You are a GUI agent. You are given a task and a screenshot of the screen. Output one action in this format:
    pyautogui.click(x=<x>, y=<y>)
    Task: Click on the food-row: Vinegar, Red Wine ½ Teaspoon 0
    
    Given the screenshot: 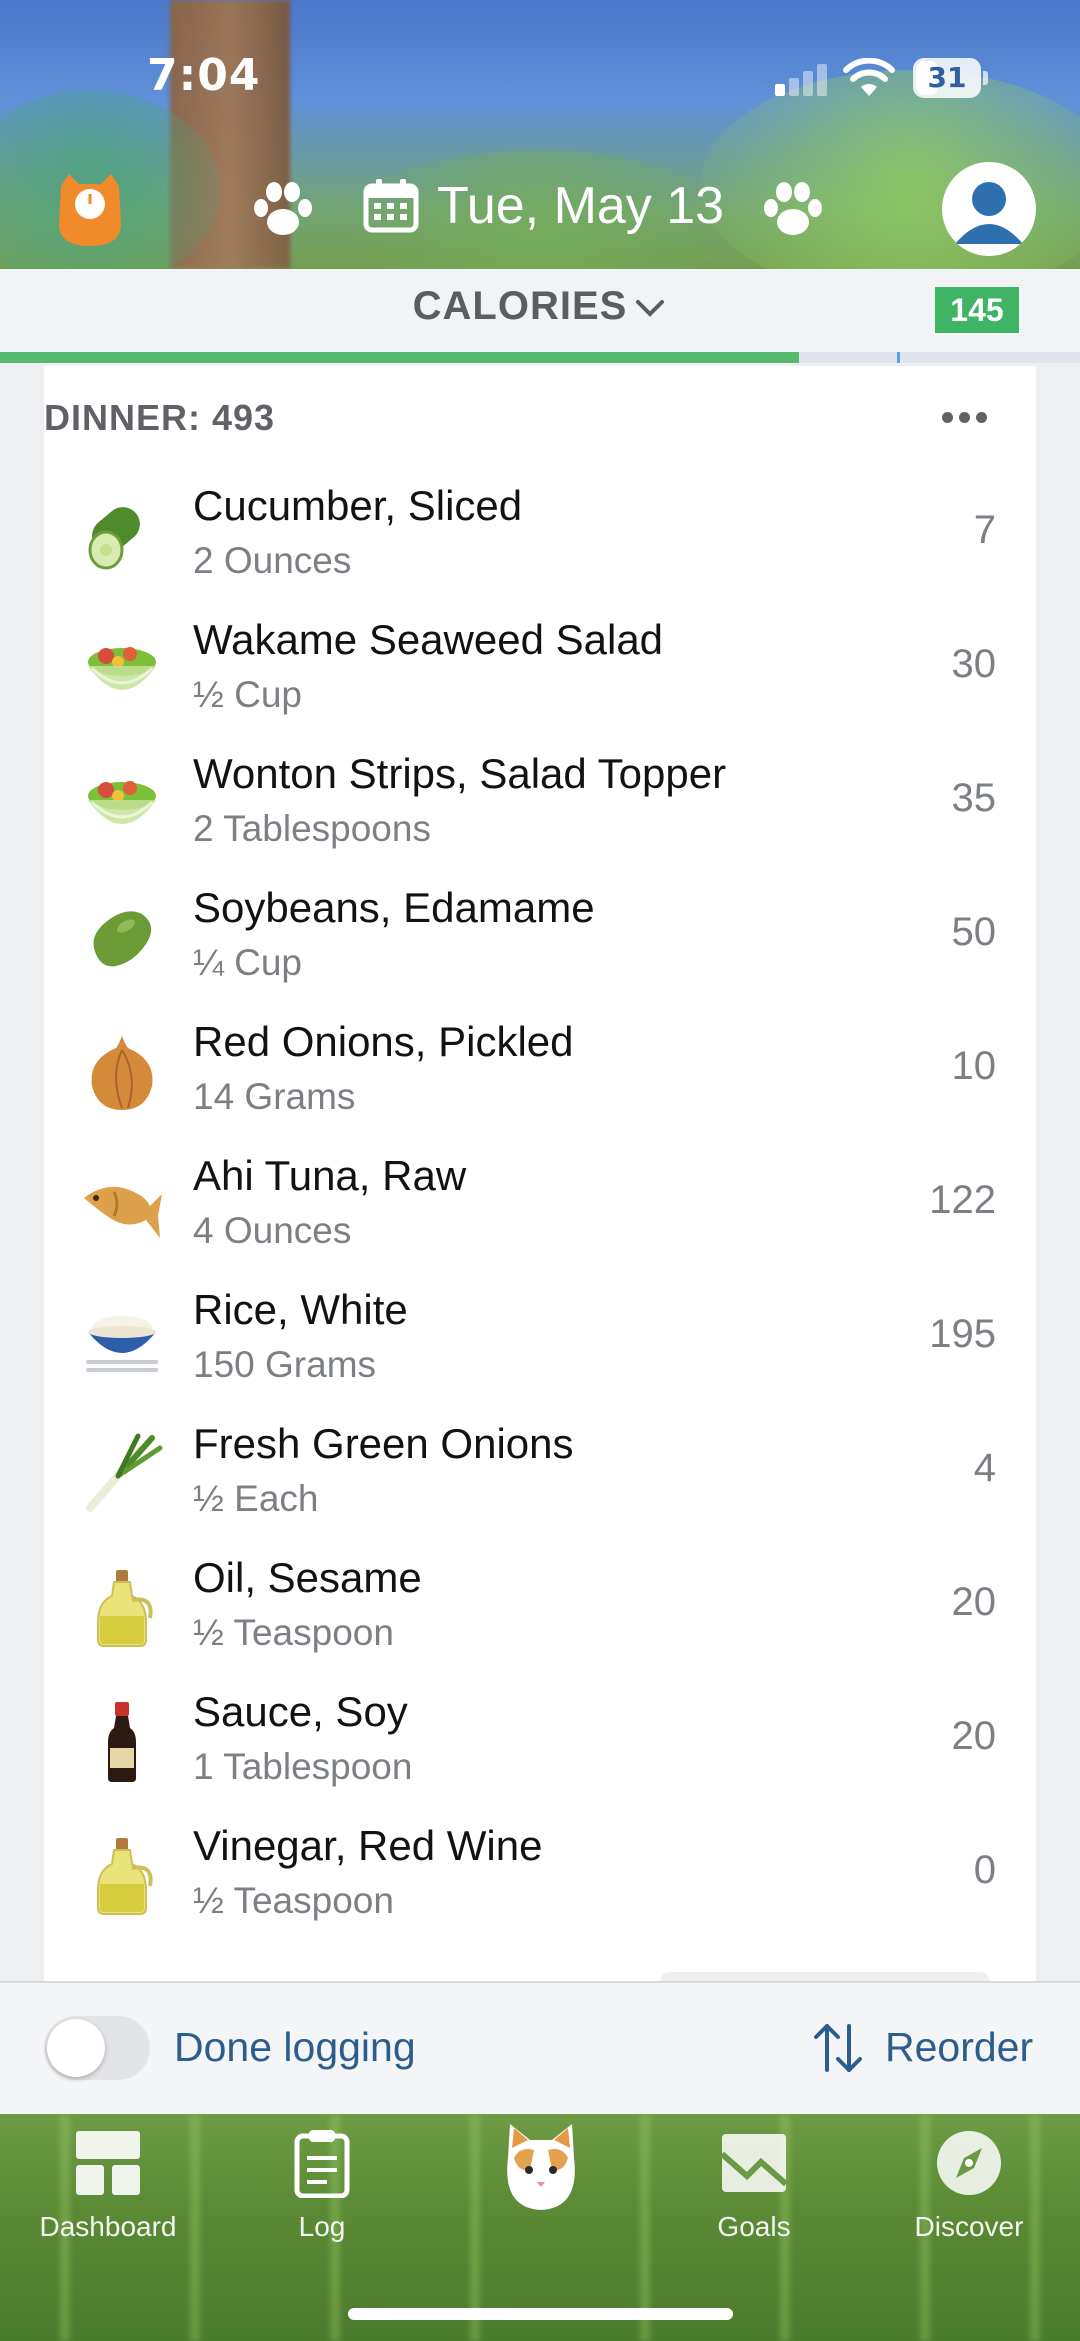 What is the action you would take?
    pyautogui.click(x=540, y=1875)
    